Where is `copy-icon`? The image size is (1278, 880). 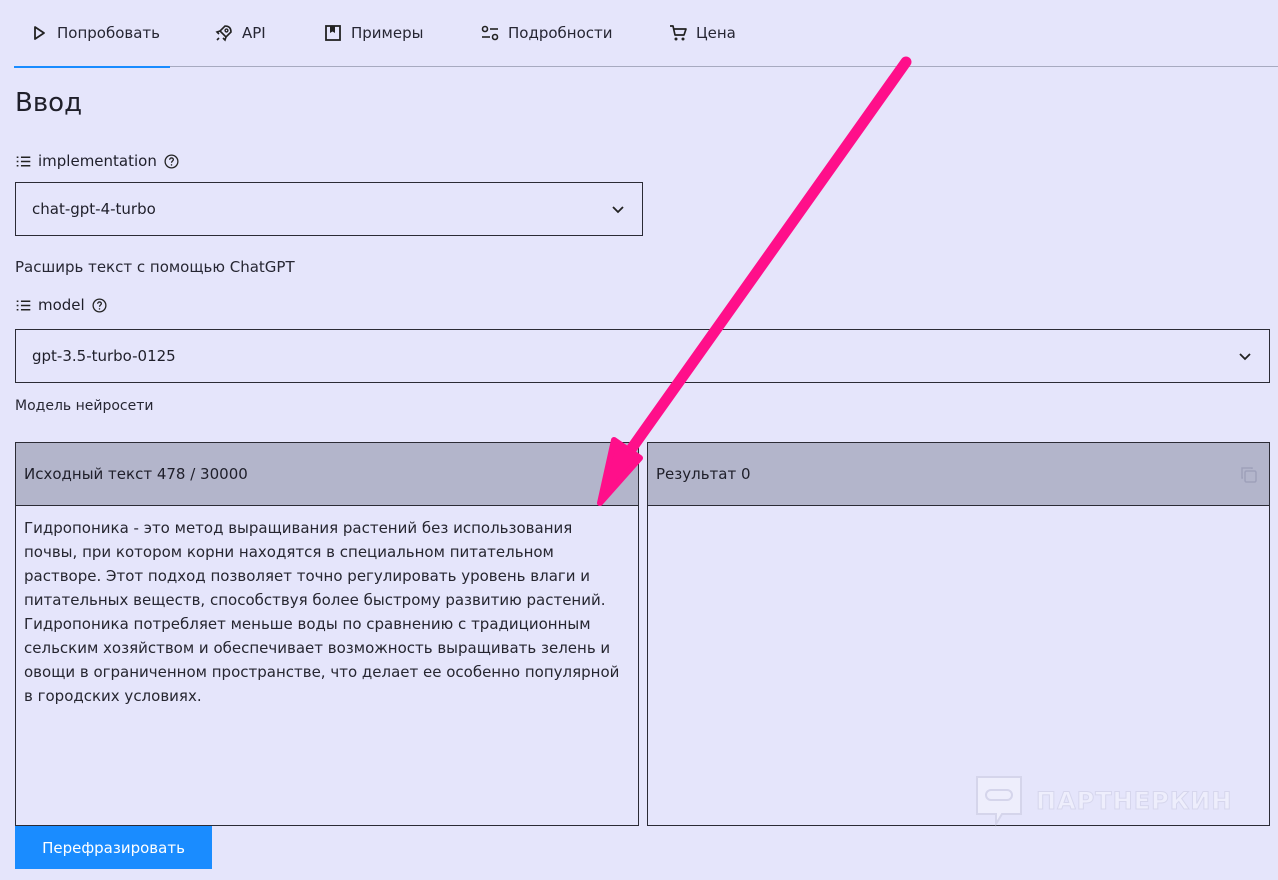 copy-icon is located at coordinates (1249, 475).